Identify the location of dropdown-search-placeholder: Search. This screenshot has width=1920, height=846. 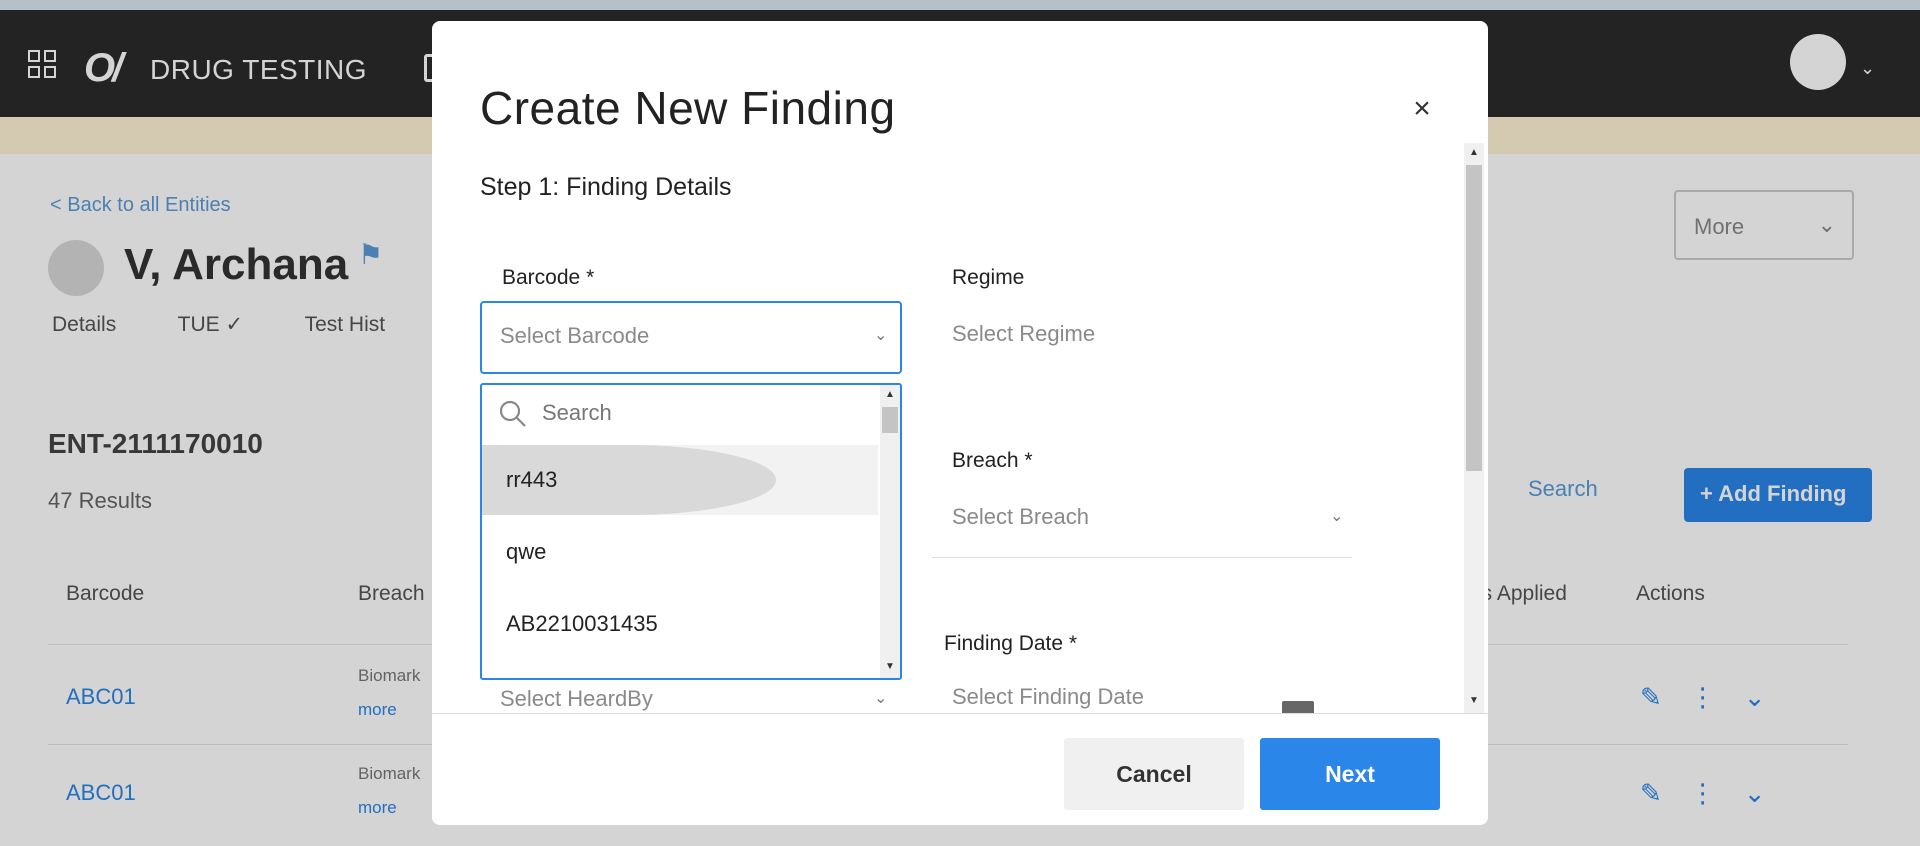
(577, 412).